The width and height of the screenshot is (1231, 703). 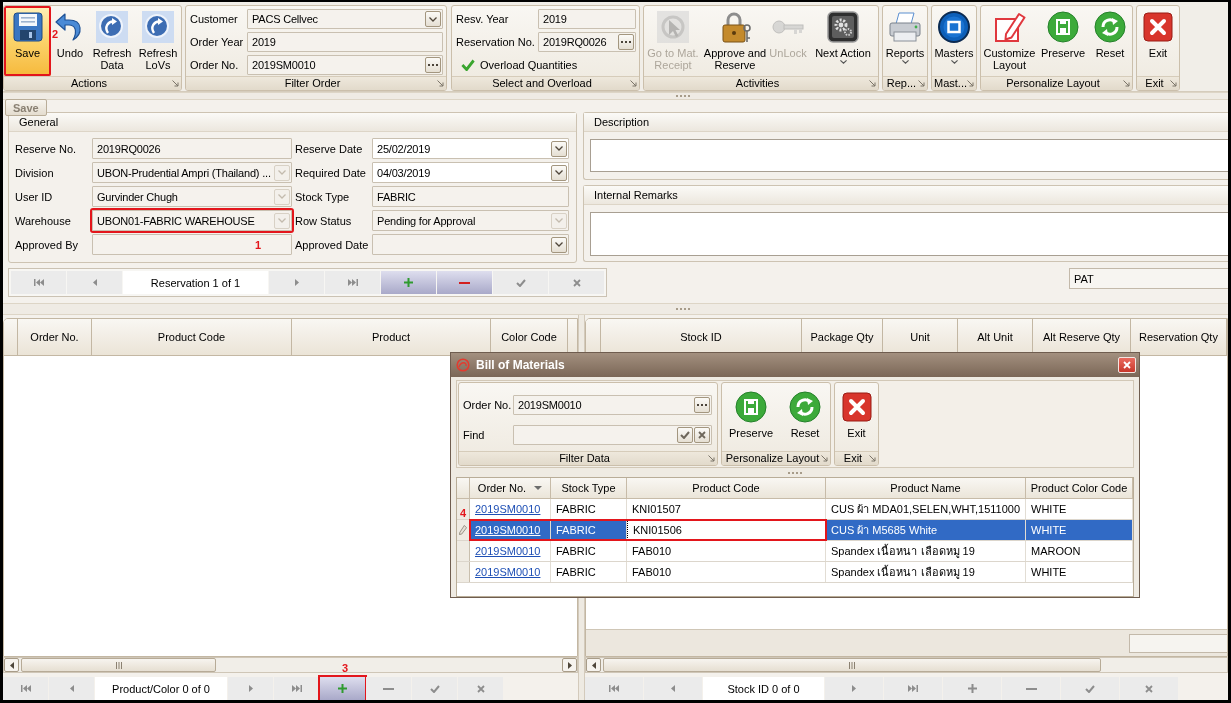 What do you see at coordinates (1126, 83) in the screenshot?
I see `corner-arrow-icon` at bounding box center [1126, 83].